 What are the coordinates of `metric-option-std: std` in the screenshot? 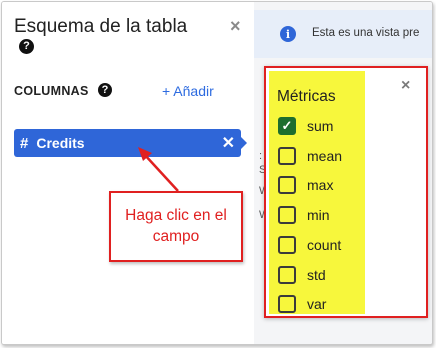 It's located at (302, 275).